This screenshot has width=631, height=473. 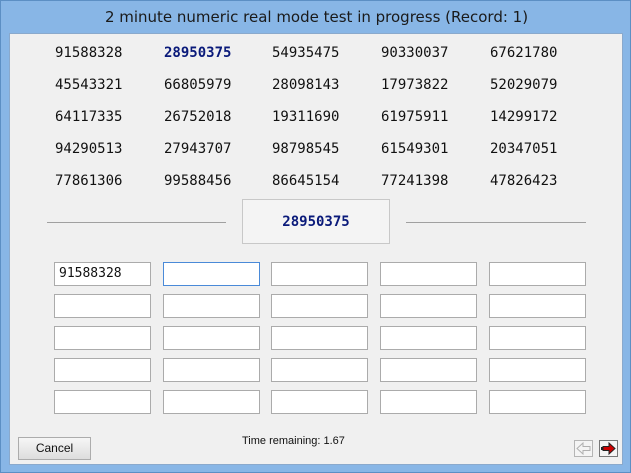 I want to click on next-button, so click(x=608, y=448).